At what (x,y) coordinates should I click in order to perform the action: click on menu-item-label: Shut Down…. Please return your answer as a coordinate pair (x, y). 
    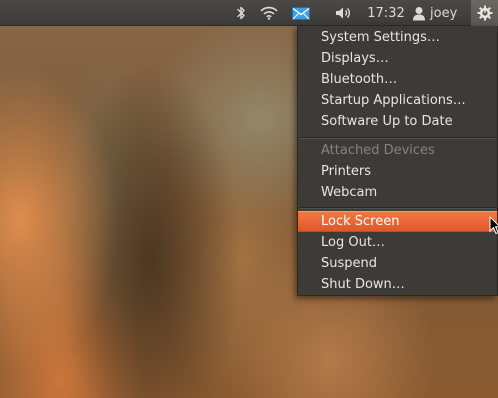
    Looking at the image, I should click on (363, 284).